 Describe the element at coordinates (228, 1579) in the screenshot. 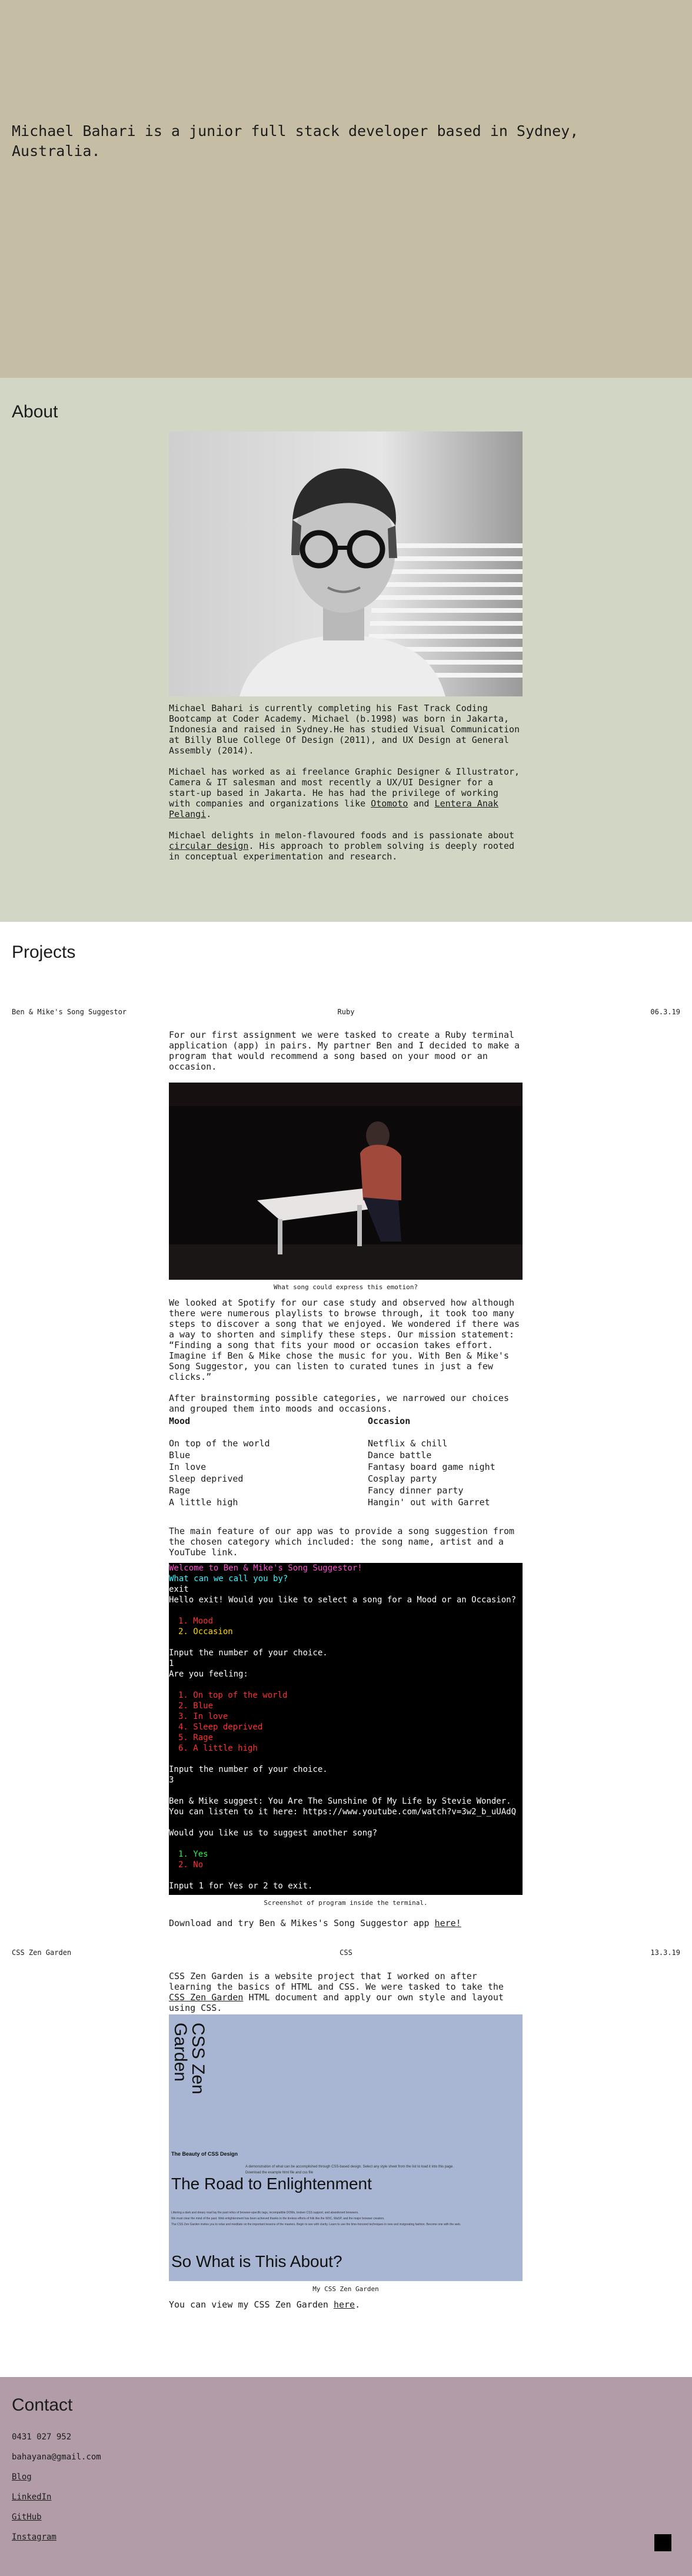

I see `terminal-prompt-name: What can we call you by?` at that location.